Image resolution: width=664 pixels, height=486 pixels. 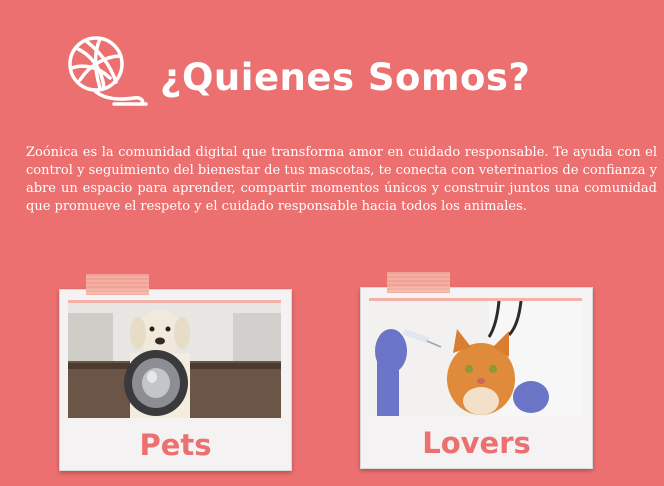 I want to click on vet-with-cat-photo, so click(x=475, y=357).